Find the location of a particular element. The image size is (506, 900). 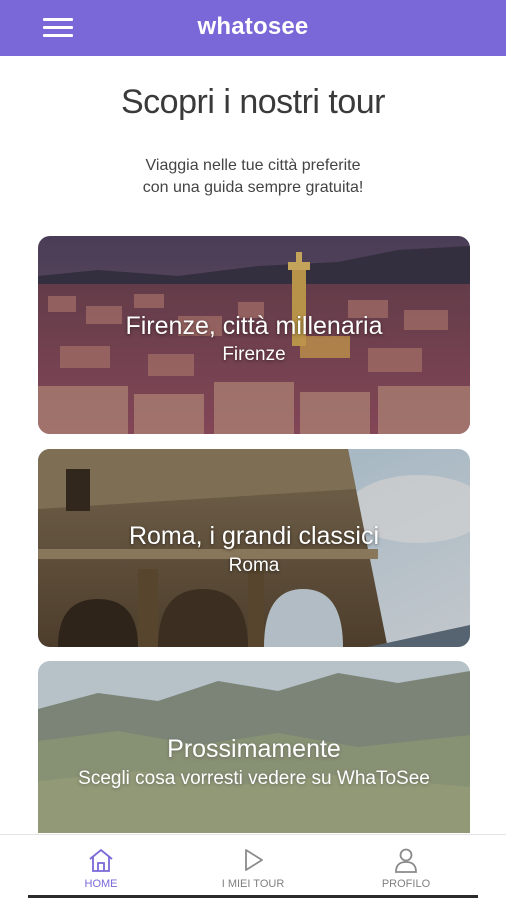

nav-profile-label: PROFILO is located at coordinates (406, 884).